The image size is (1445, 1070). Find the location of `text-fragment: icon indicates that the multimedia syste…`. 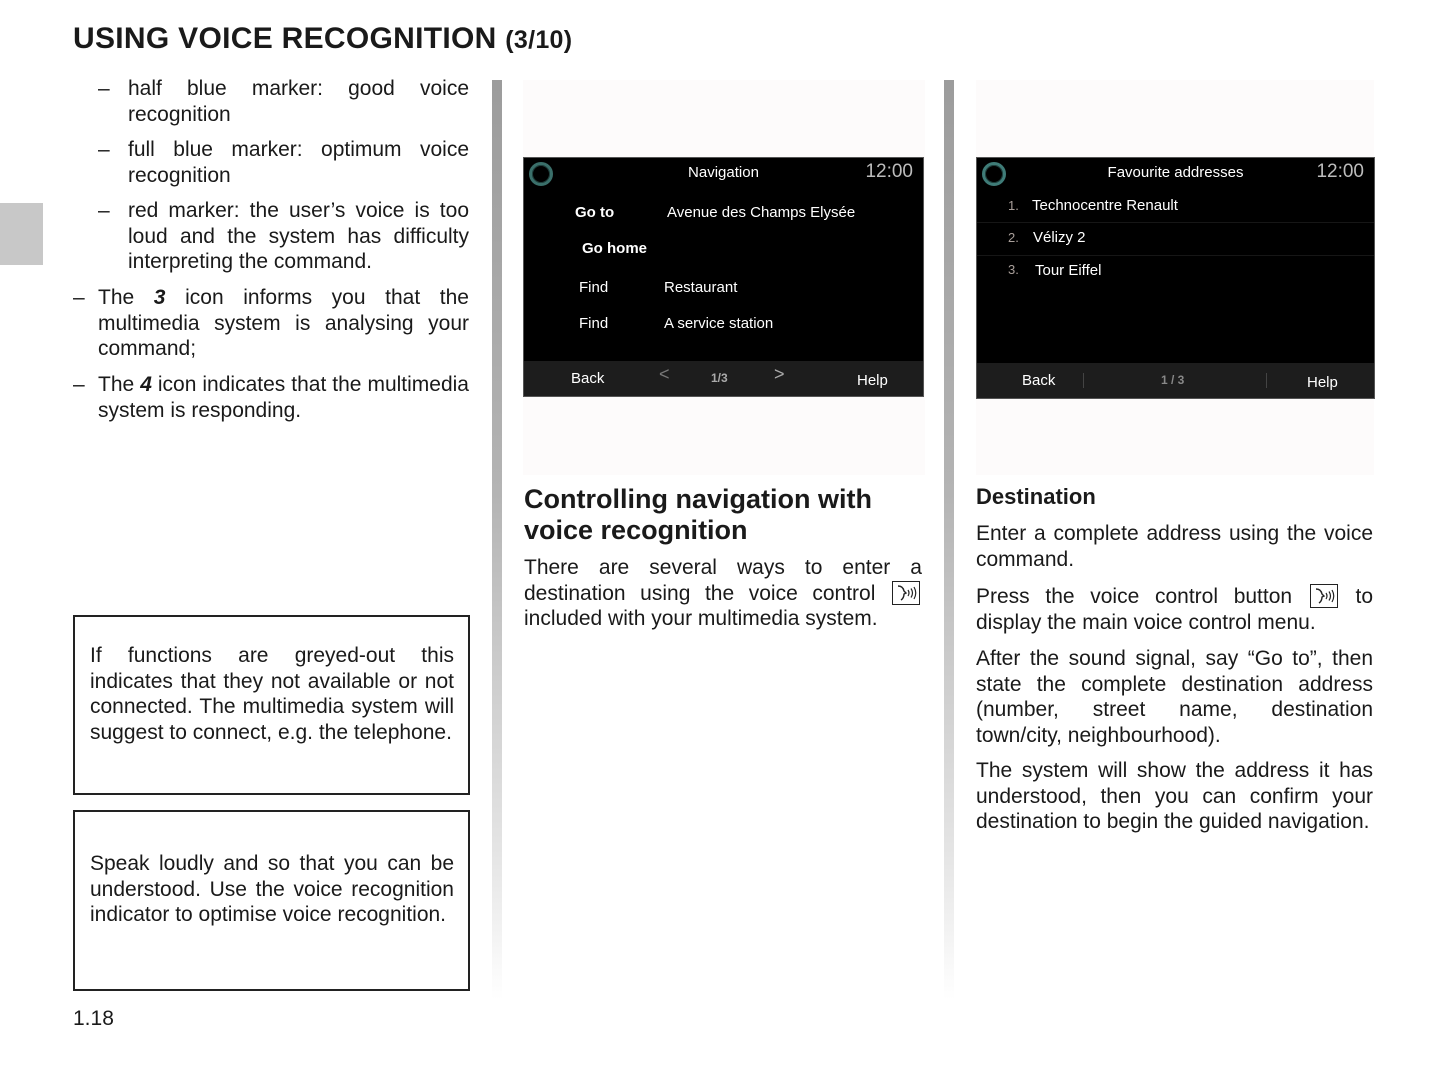

text-fragment: icon indicates that the multimedia syste… is located at coordinates (283, 397).